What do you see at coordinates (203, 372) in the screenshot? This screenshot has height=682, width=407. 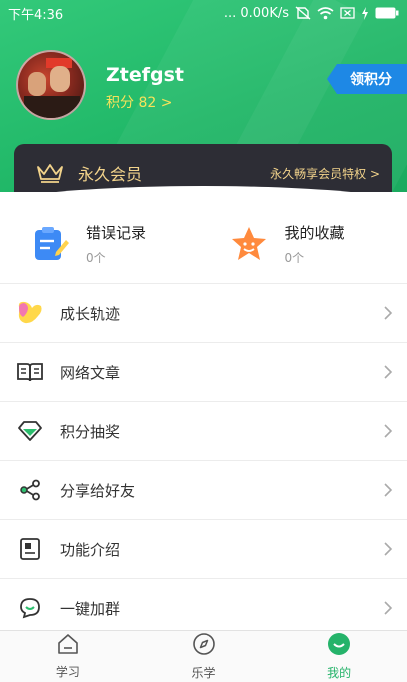 I see `menu-item-articles: 网络文章` at bounding box center [203, 372].